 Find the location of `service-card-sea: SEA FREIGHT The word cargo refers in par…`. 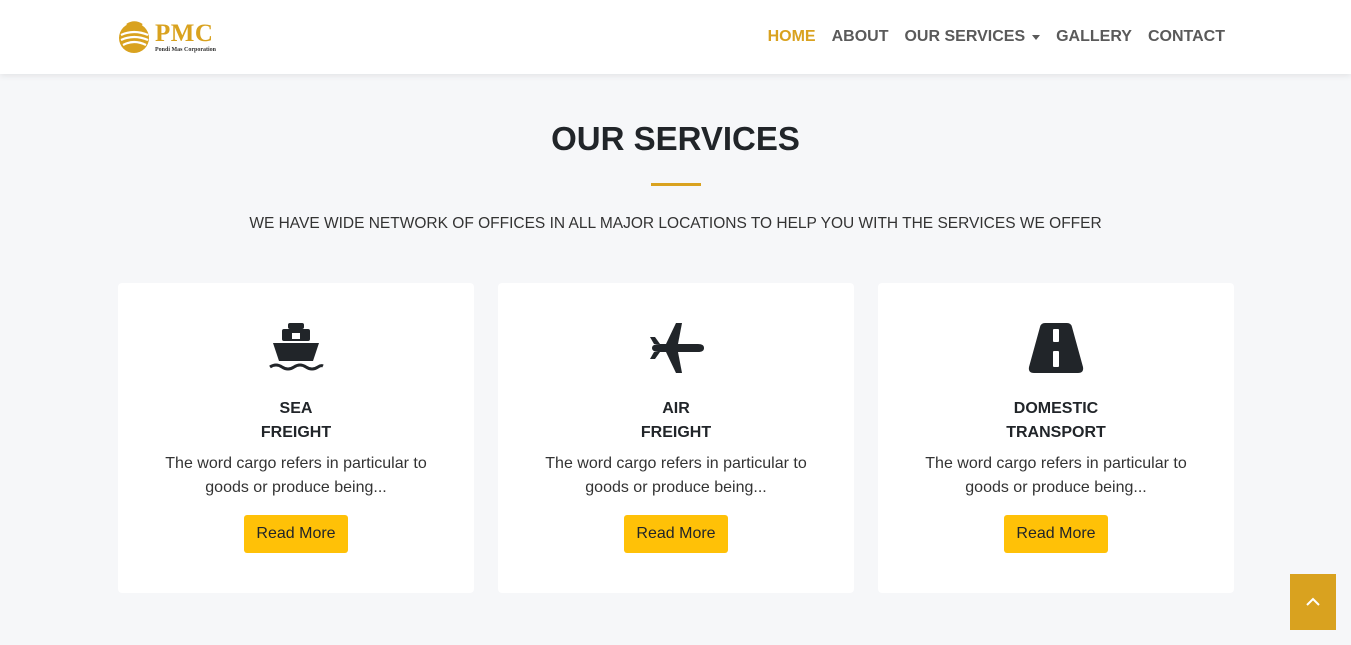

service-card-sea: SEA FREIGHT The word cargo refers in par… is located at coordinates (296, 438).